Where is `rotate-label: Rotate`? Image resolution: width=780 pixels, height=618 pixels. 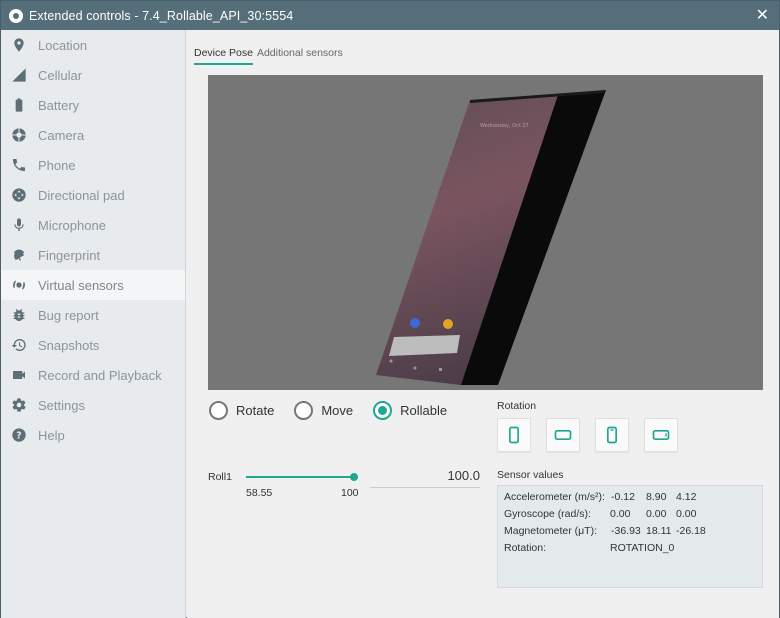
rotate-label: Rotate is located at coordinates (255, 410).